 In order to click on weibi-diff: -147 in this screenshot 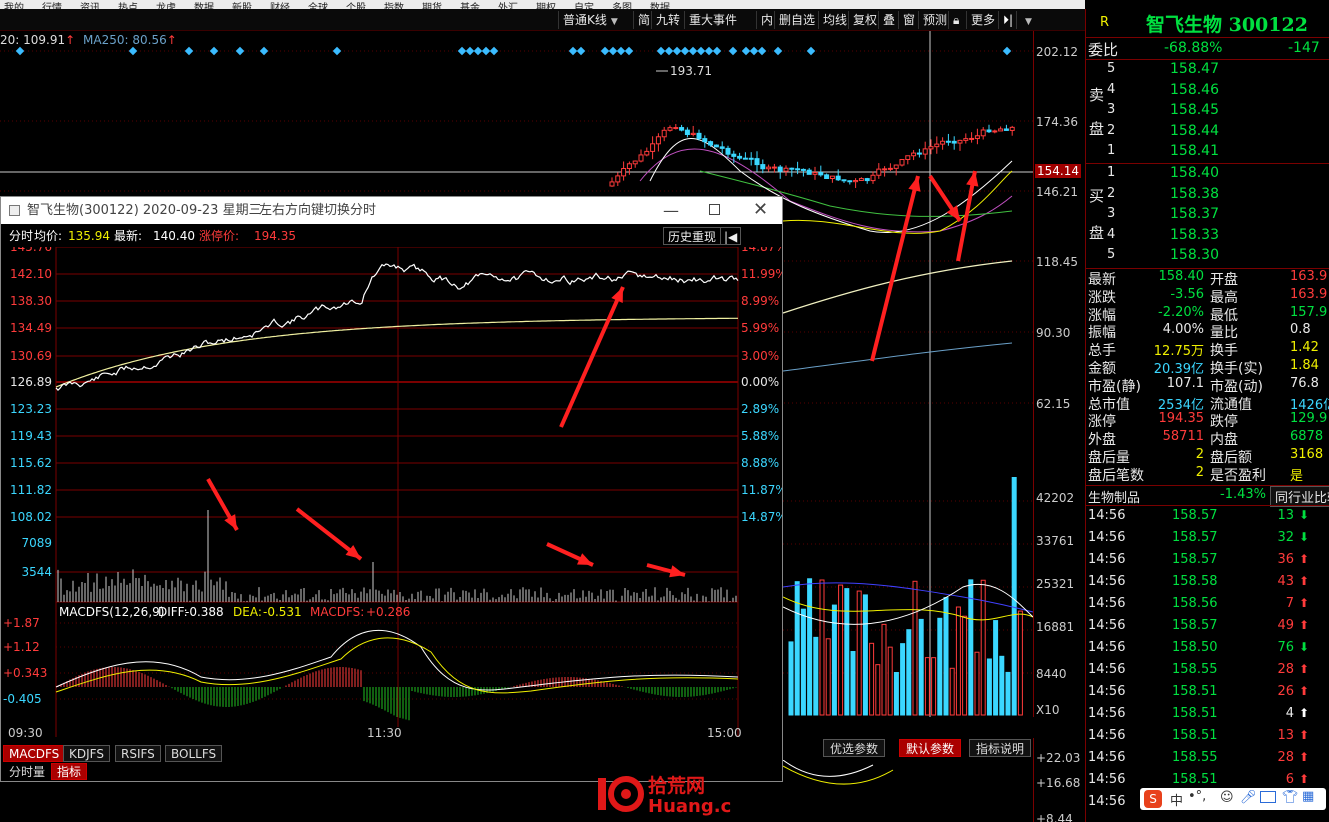, I will do `click(1304, 48)`.